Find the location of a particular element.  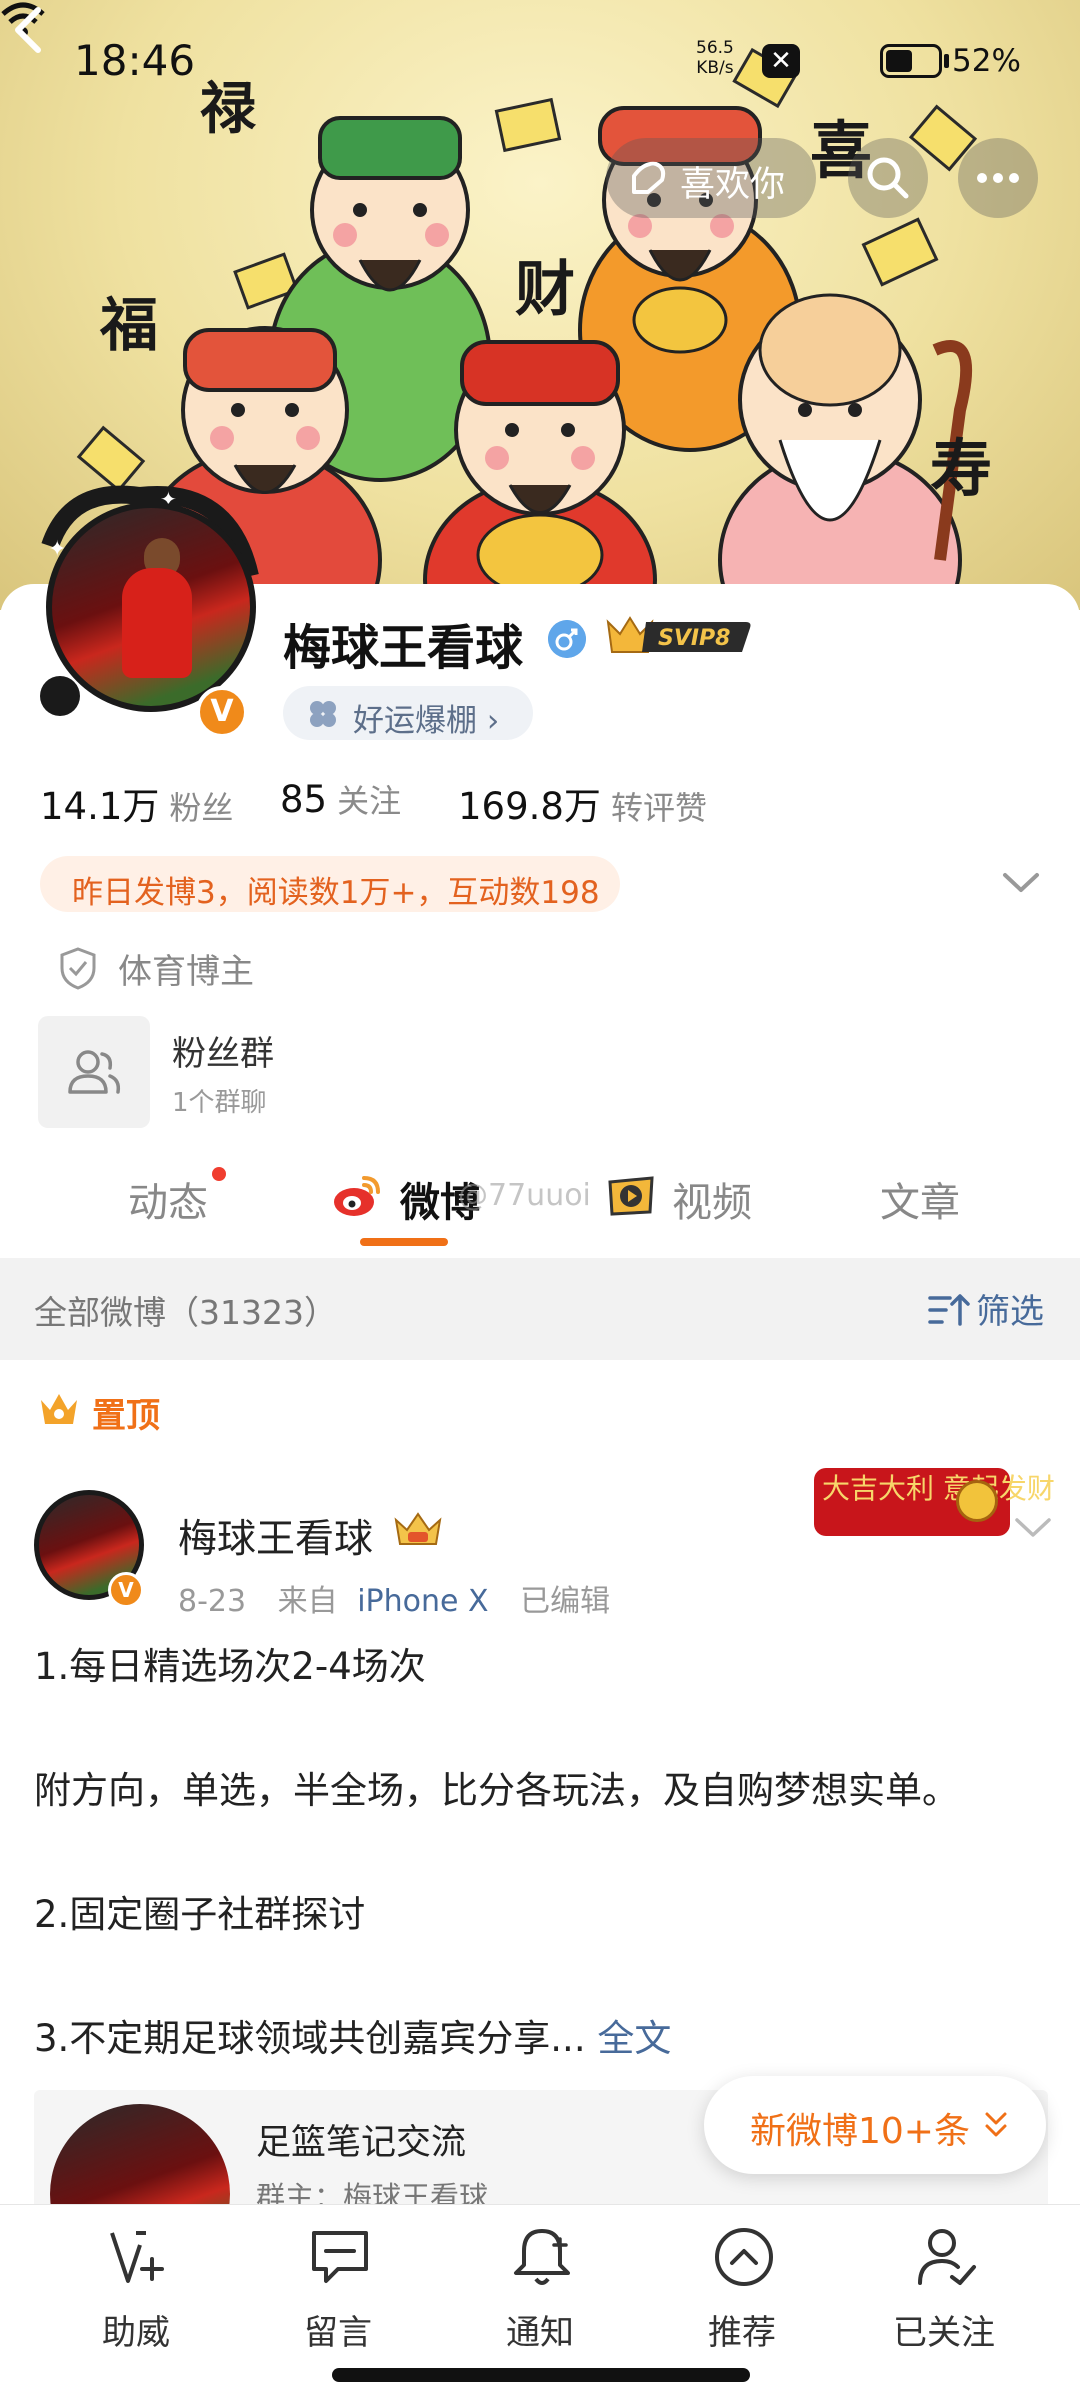

post-verified-badge: V is located at coordinates (126, 1590).